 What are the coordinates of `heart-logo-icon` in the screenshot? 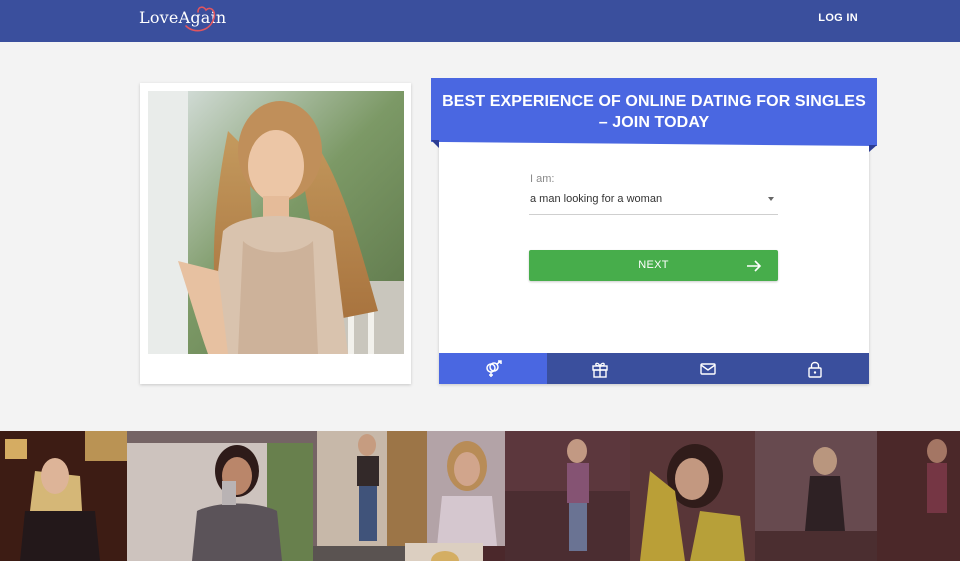 It's located at (200, 19).